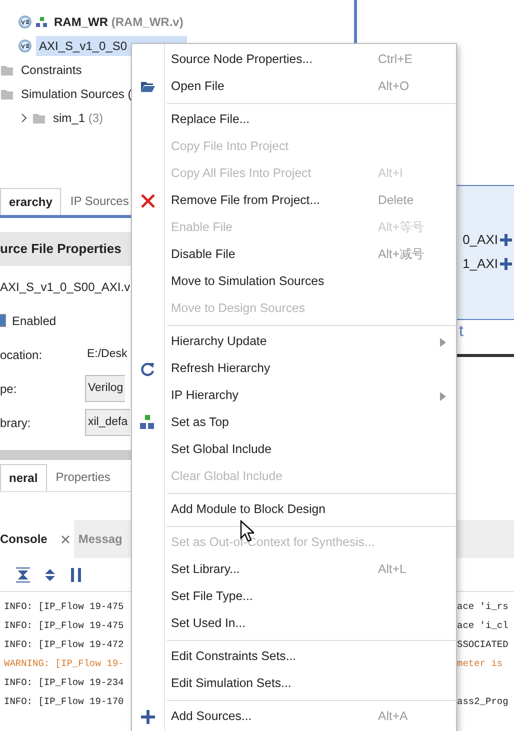  What do you see at coordinates (294, 395) in the screenshot?
I see `menu-item: IP Hierarchy` at bounding box center [294, 395].